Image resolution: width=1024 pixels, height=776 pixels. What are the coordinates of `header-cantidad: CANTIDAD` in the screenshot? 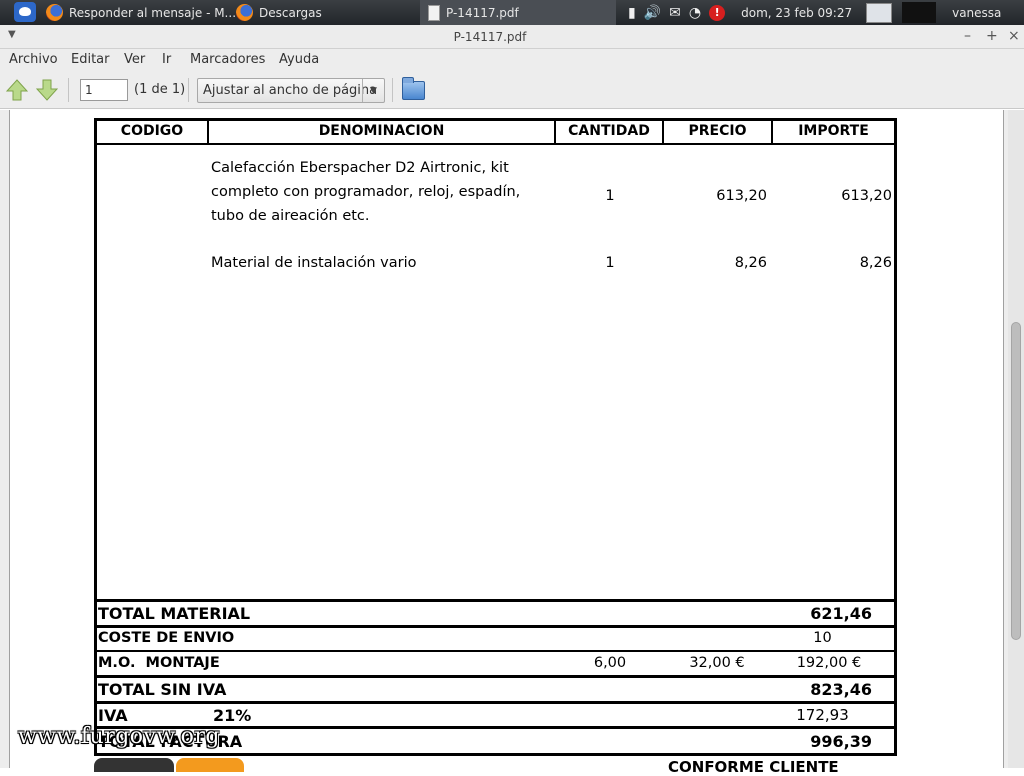 It's located at (609, 131).